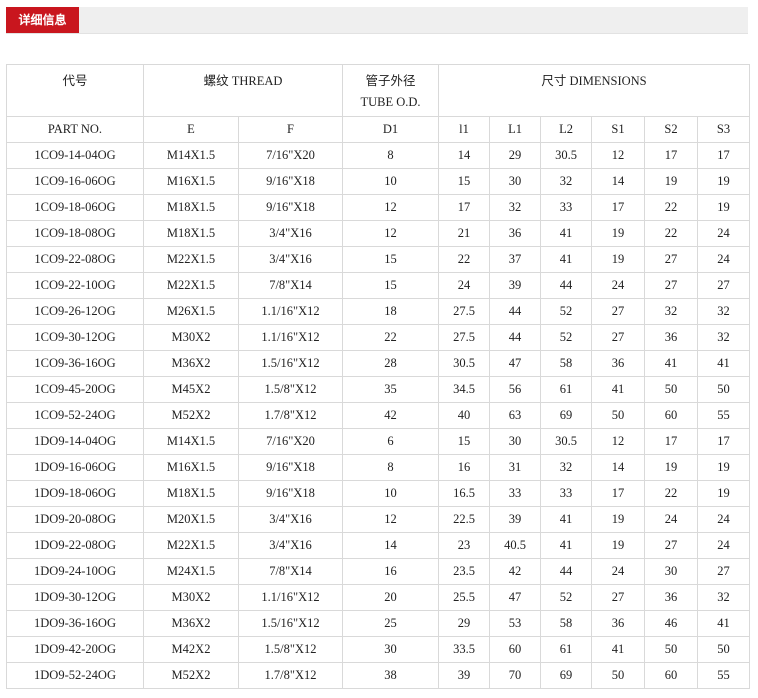 Image resolution: width=758 pixels, height=698 pixels. What do you see at coordinates (671, 415) in the screenshot?
I see `table-cell: 60` at bounding box center [671, 415].